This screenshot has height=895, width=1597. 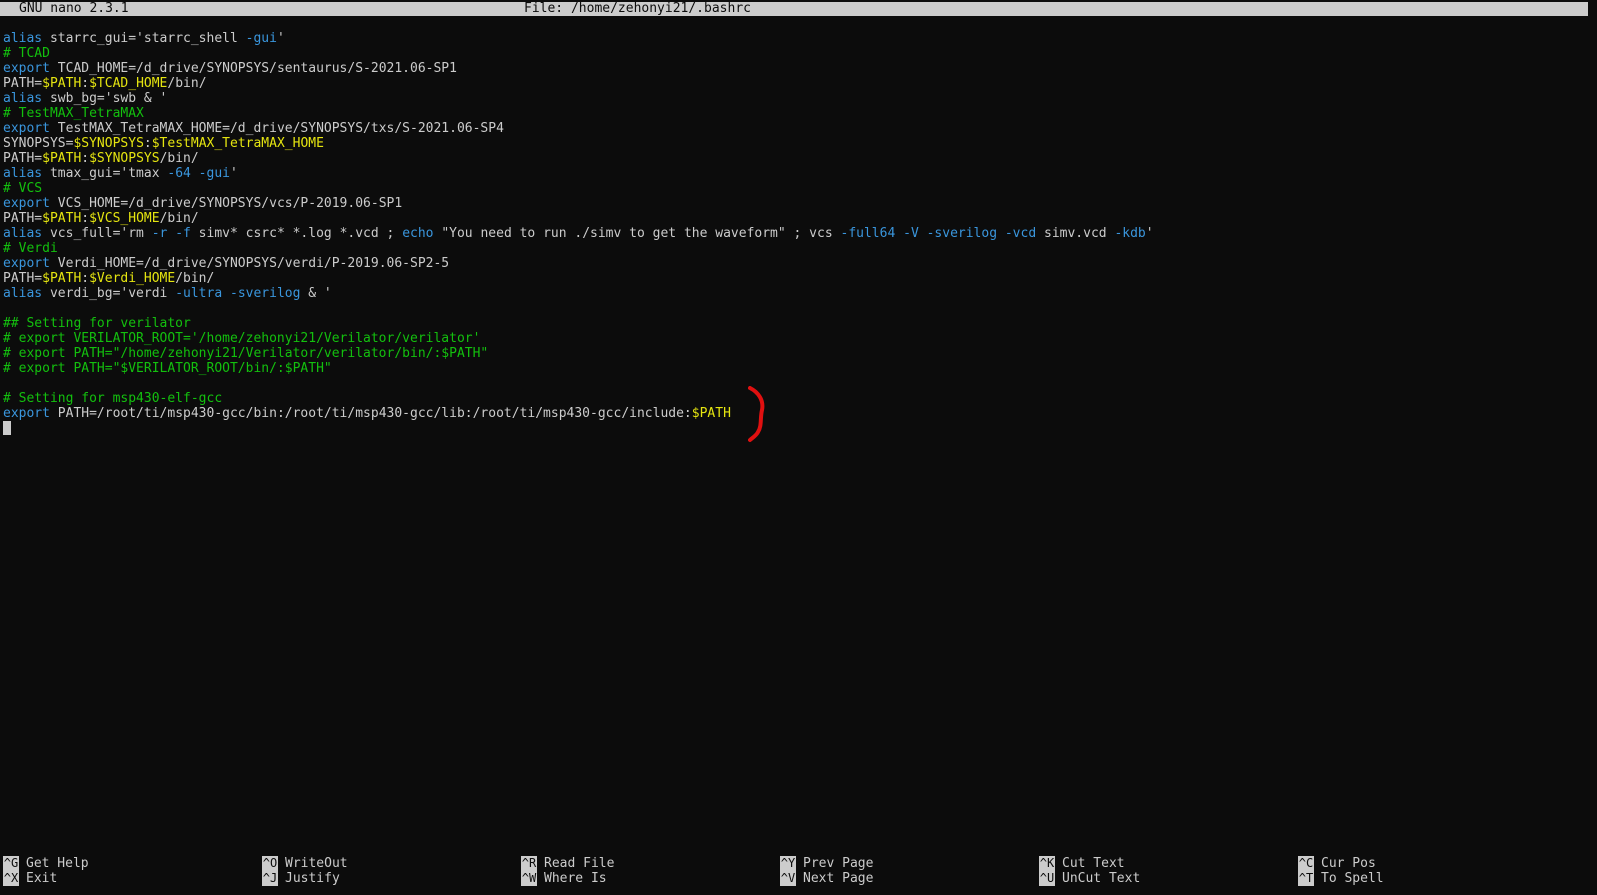 I want to click on shortcut-uncut-text: ^U UnCut Text, so click(x=1089, y=878).